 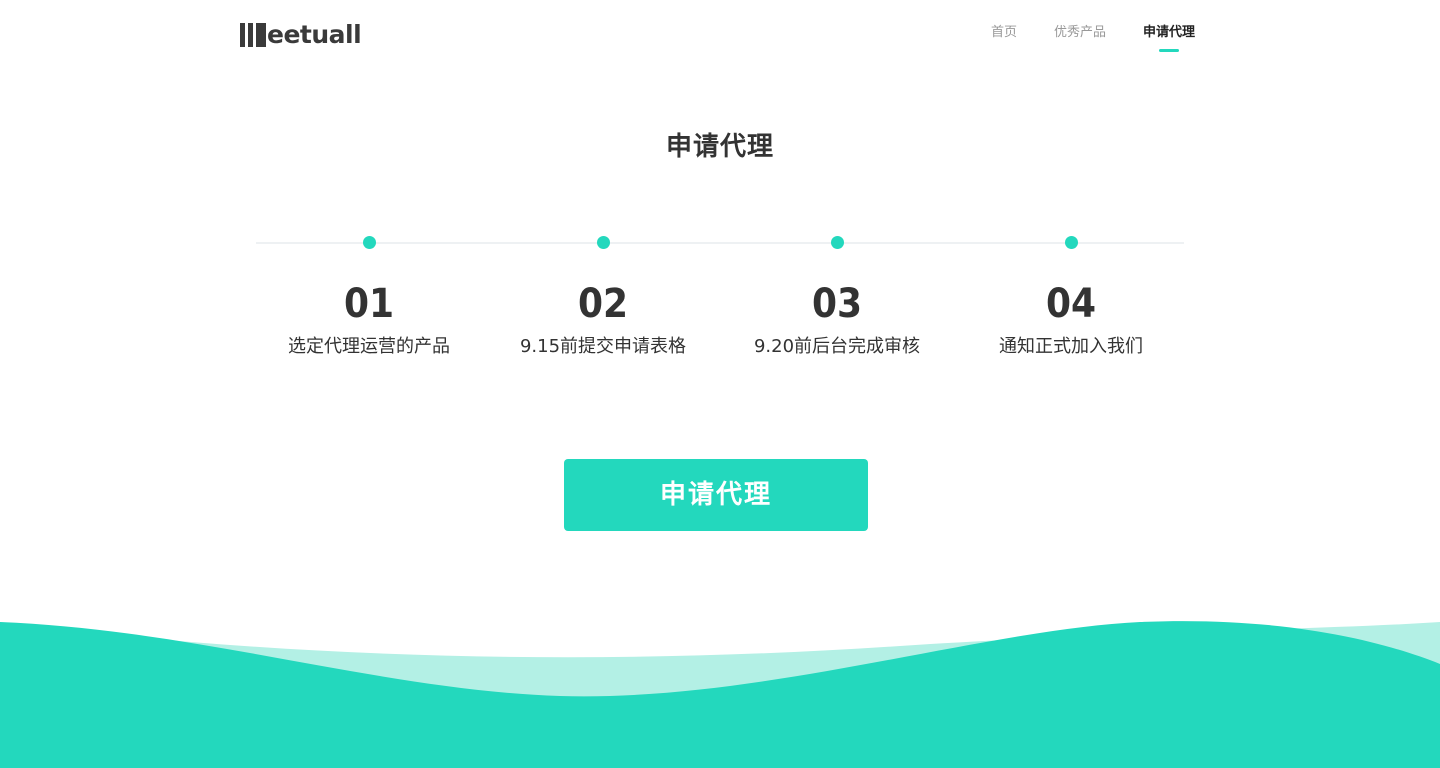 What do you see at coordinates (253, 35) in the screenshot?
I see `logo-m-mark-icon` at bounding box center [253, 35].